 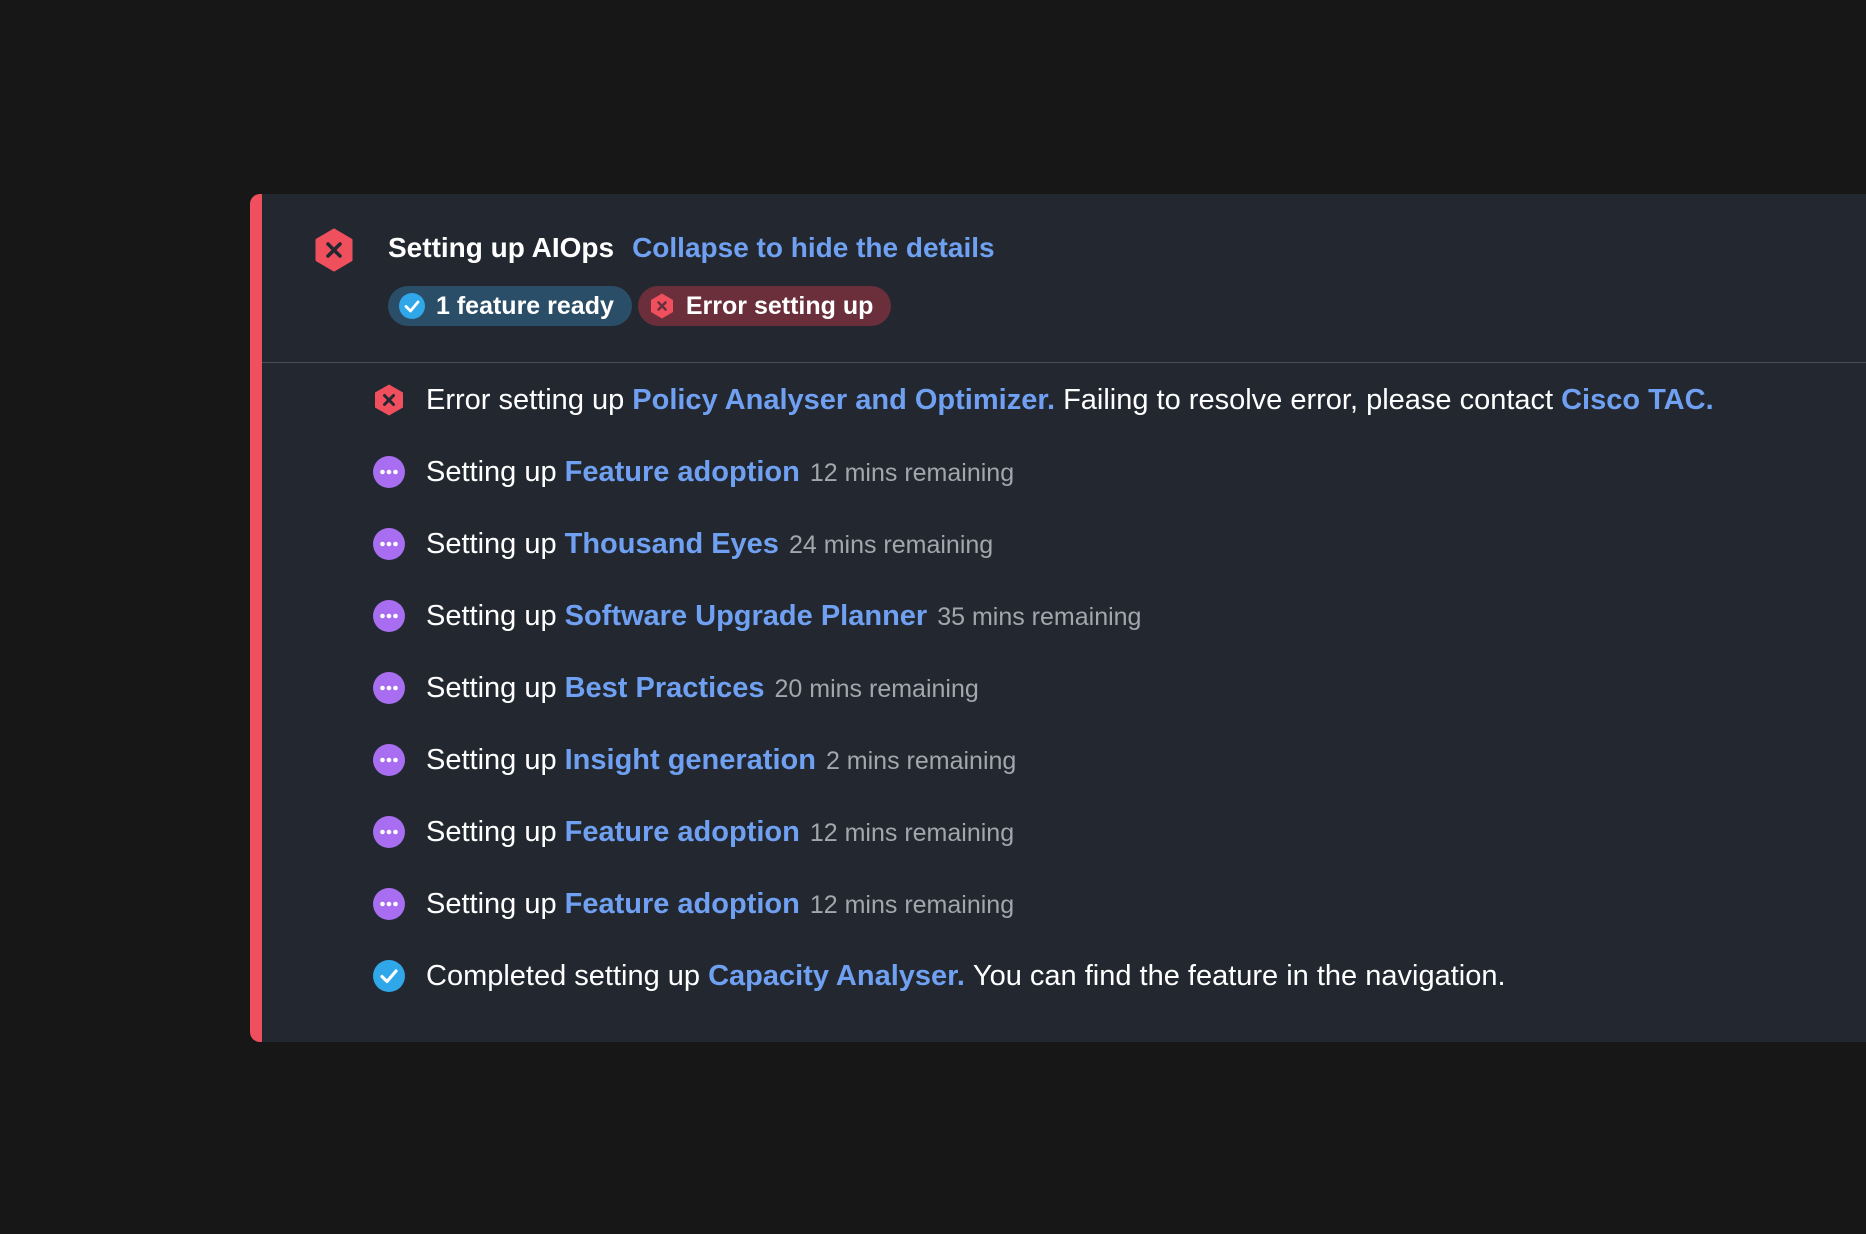 I want to click on cisco-tac-link: Cisco TAC., so click(x=1637, y=400).